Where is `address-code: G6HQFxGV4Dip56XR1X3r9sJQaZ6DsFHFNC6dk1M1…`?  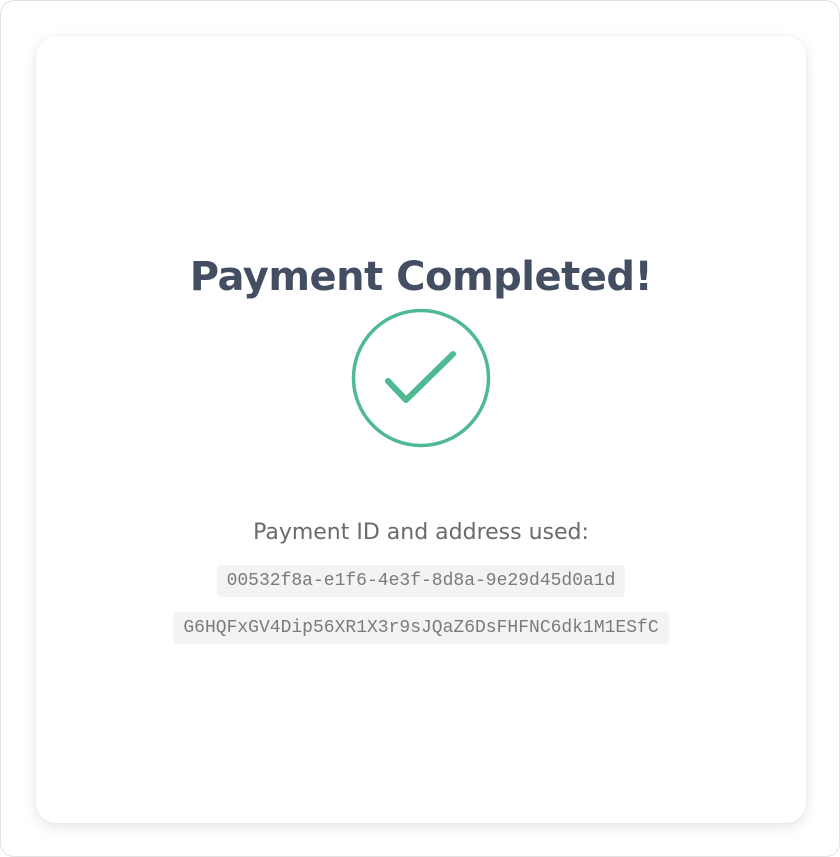 address-code: G6HQFxGV4Dip56XR1X3r9sJQaZ6DsFHFNC6dk1M1… is located at coordinates (421, 628).